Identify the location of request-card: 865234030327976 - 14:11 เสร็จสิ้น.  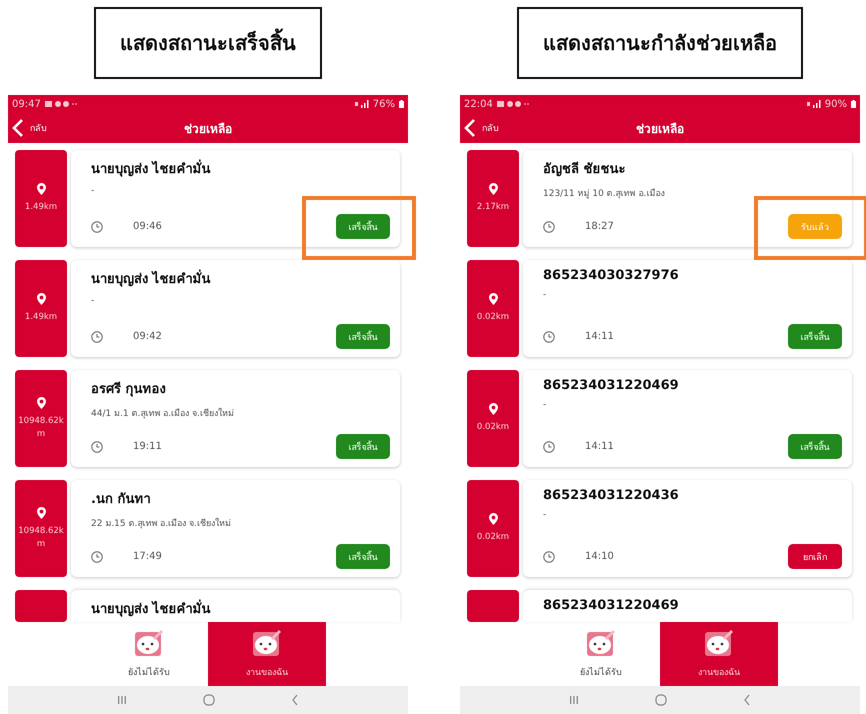
(687, 308).